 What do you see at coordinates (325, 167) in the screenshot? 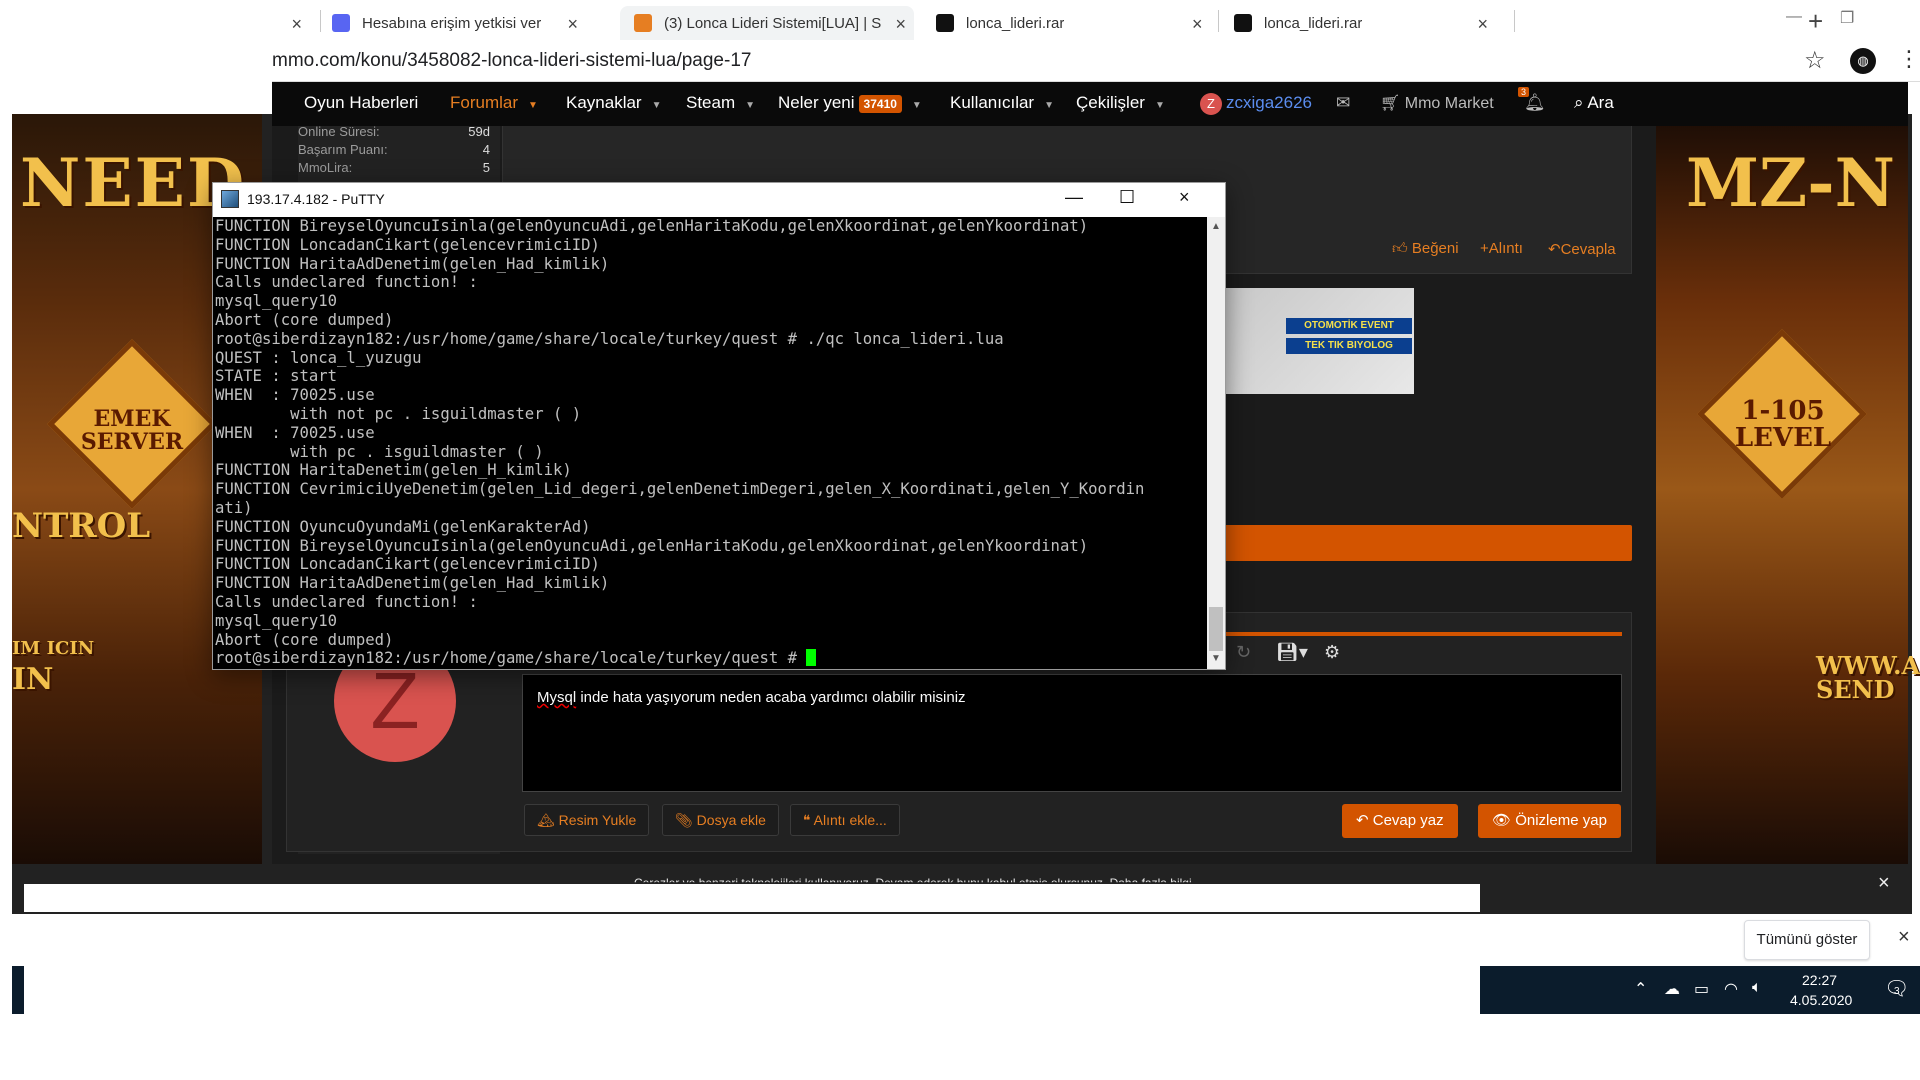
I see `stat-label: MmoLira:` at bounding box center [325, 167].